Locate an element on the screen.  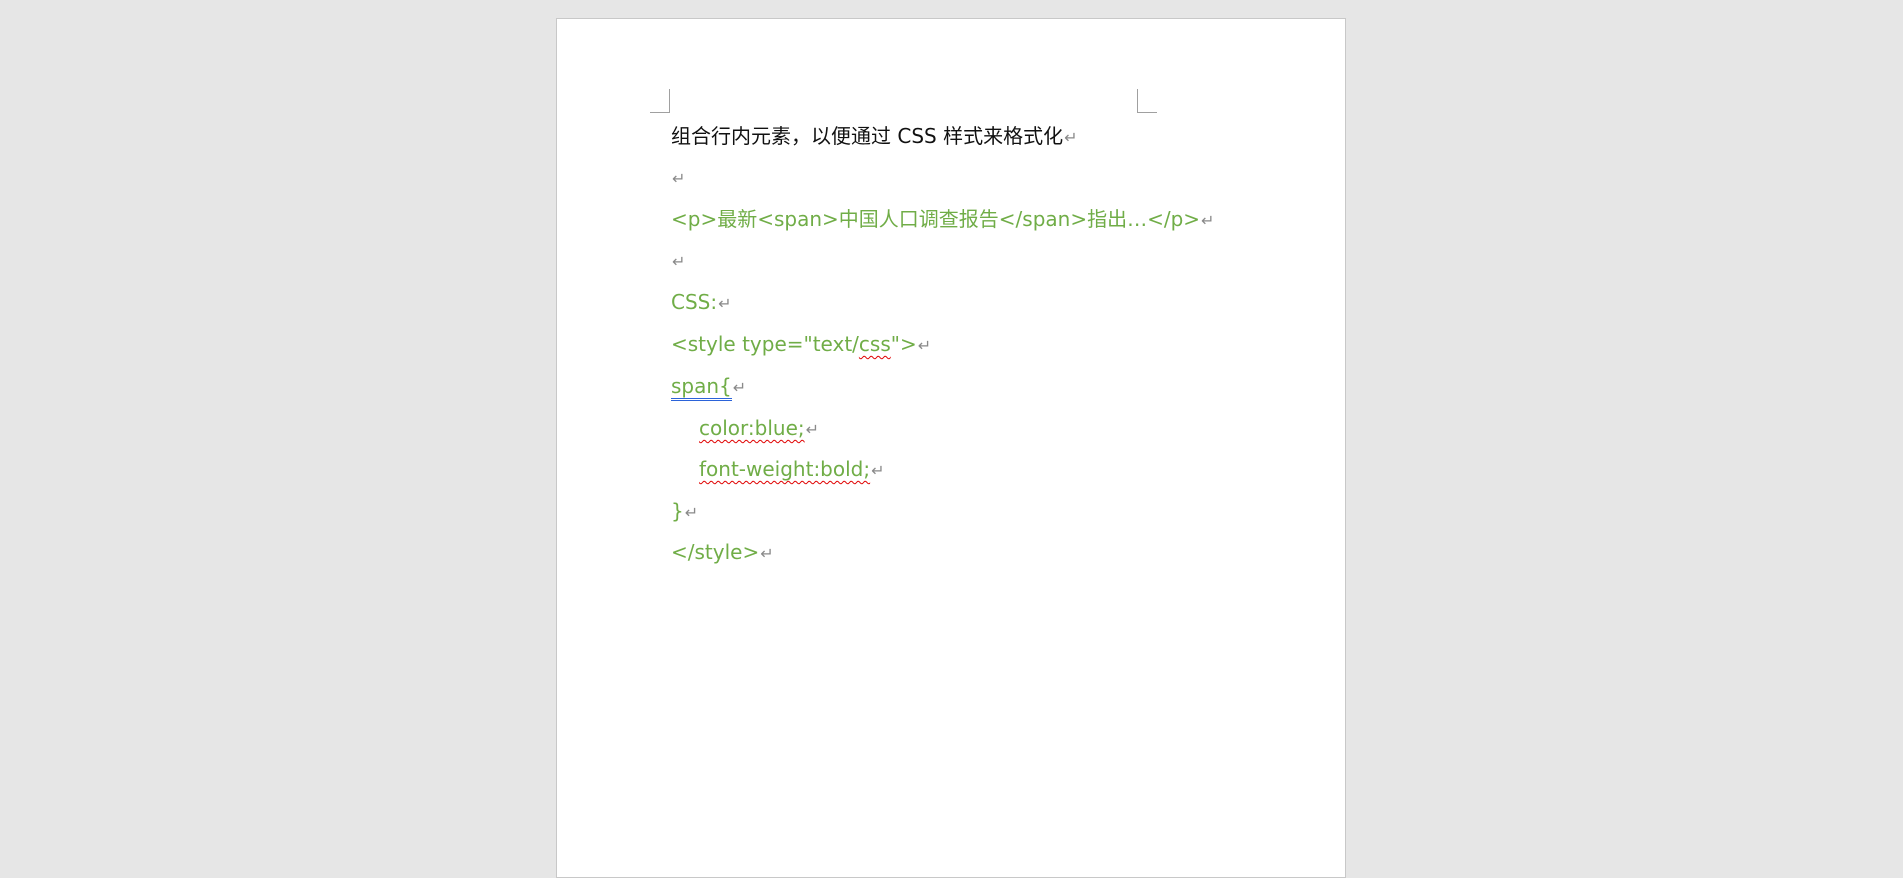
paragraph-text: CSS: is located at coordinates (694, 302).